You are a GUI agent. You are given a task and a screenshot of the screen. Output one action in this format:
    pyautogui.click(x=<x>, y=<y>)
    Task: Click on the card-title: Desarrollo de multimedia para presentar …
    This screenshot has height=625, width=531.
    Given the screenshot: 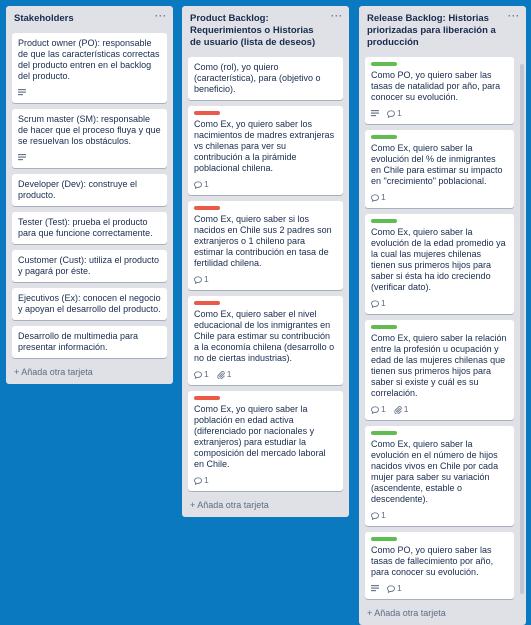 What is the action you would take?
    pyautogui.click(x=78, y=341)
    